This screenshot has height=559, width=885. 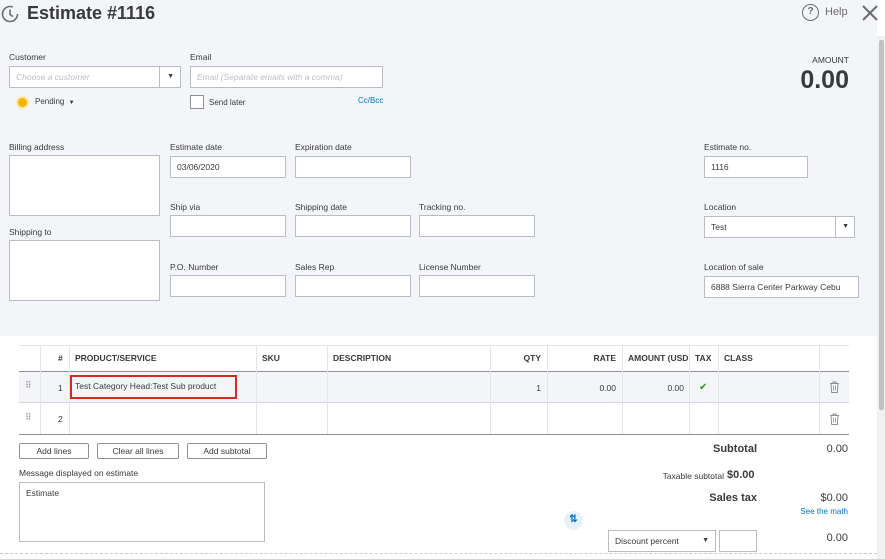 What do you see at coordinates (830, 60) in the screenshot?
I see `amount-label: AMOUNT` at bounding box center [830, 60].